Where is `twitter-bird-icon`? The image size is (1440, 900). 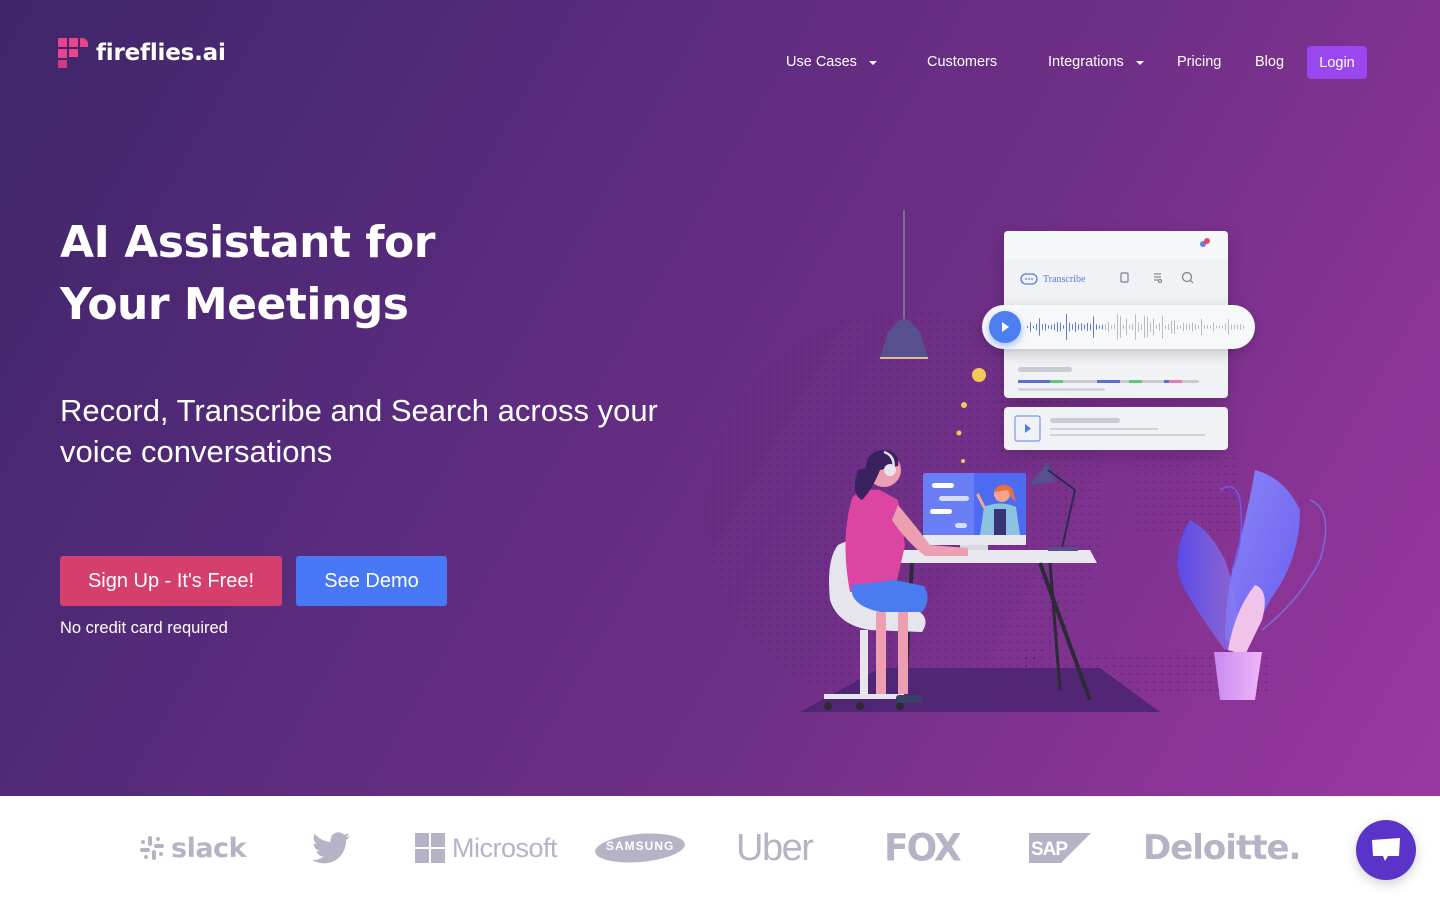
twitter-bird-icon is located at coordinates (331, 848).